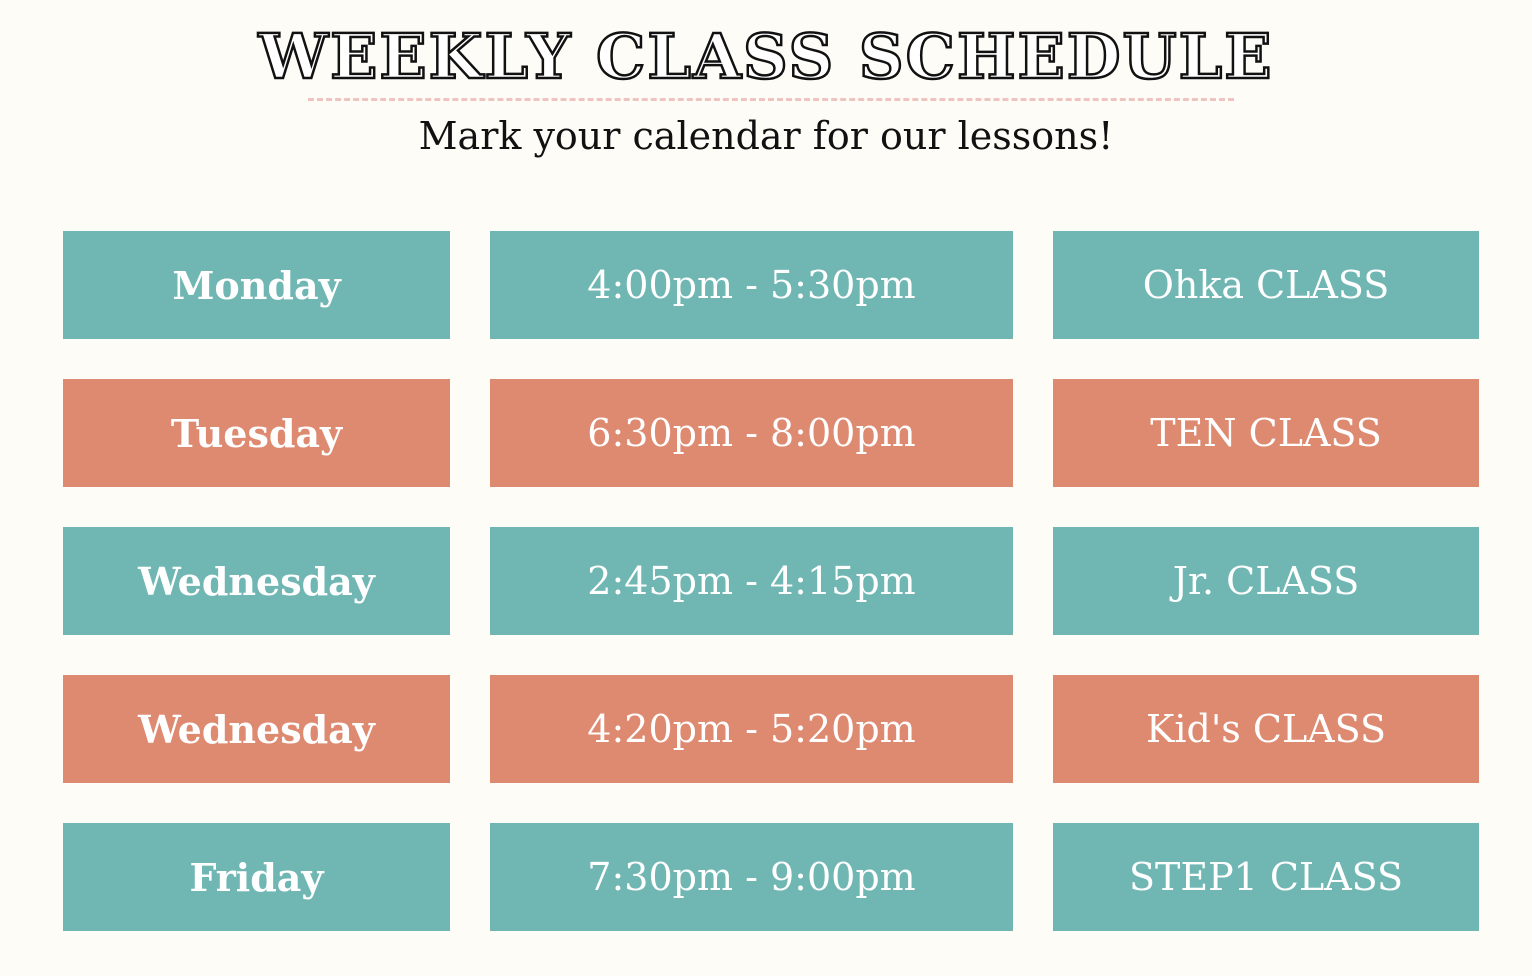 The image size is (1532, 976). I want to click on title-divider, so click(771, 99).